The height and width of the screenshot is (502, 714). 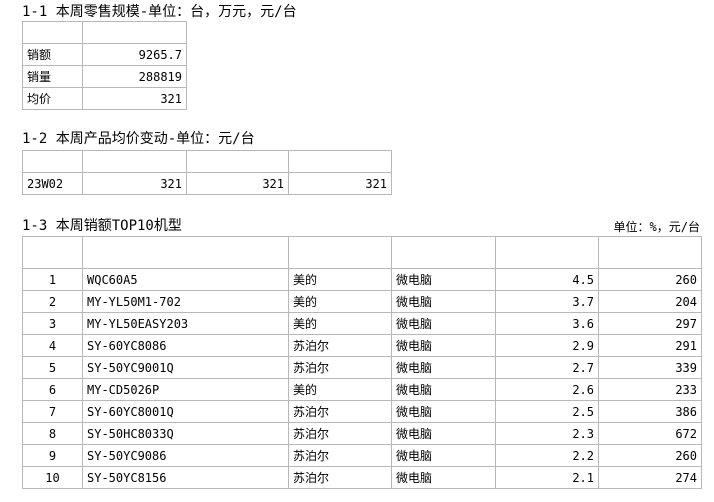 What do you see at coordinates (52, 389) in the screenshot?
I see `rank-cell: 6` at bounding box center [52, 389].